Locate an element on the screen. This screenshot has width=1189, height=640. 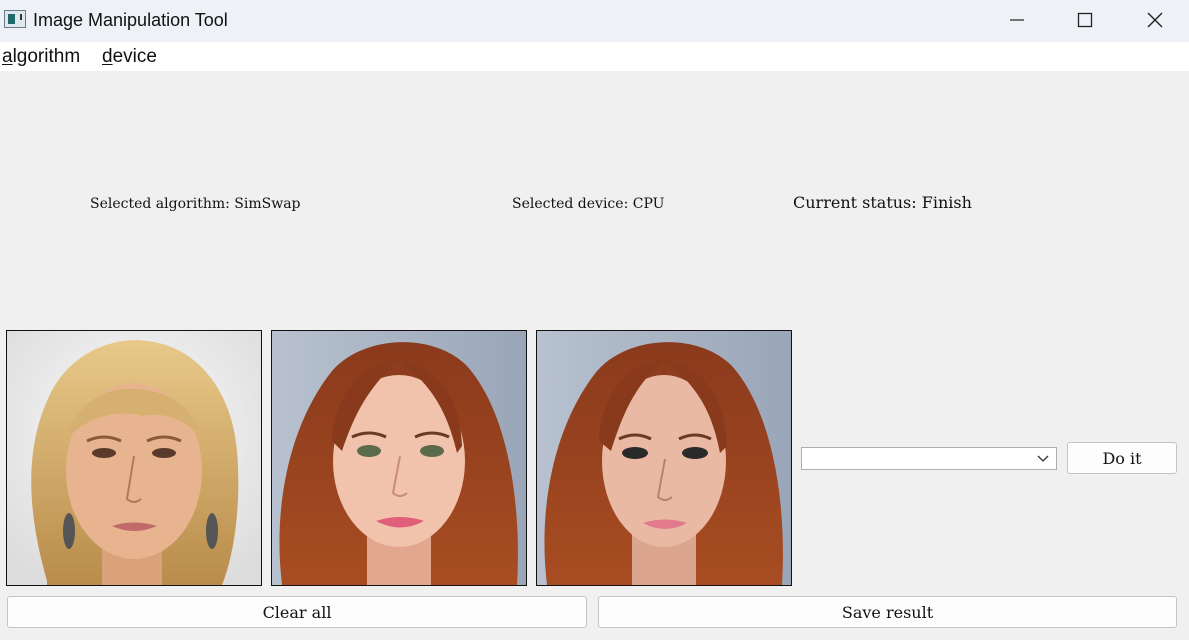
maximize-button is located at coordinates (1085, 20).